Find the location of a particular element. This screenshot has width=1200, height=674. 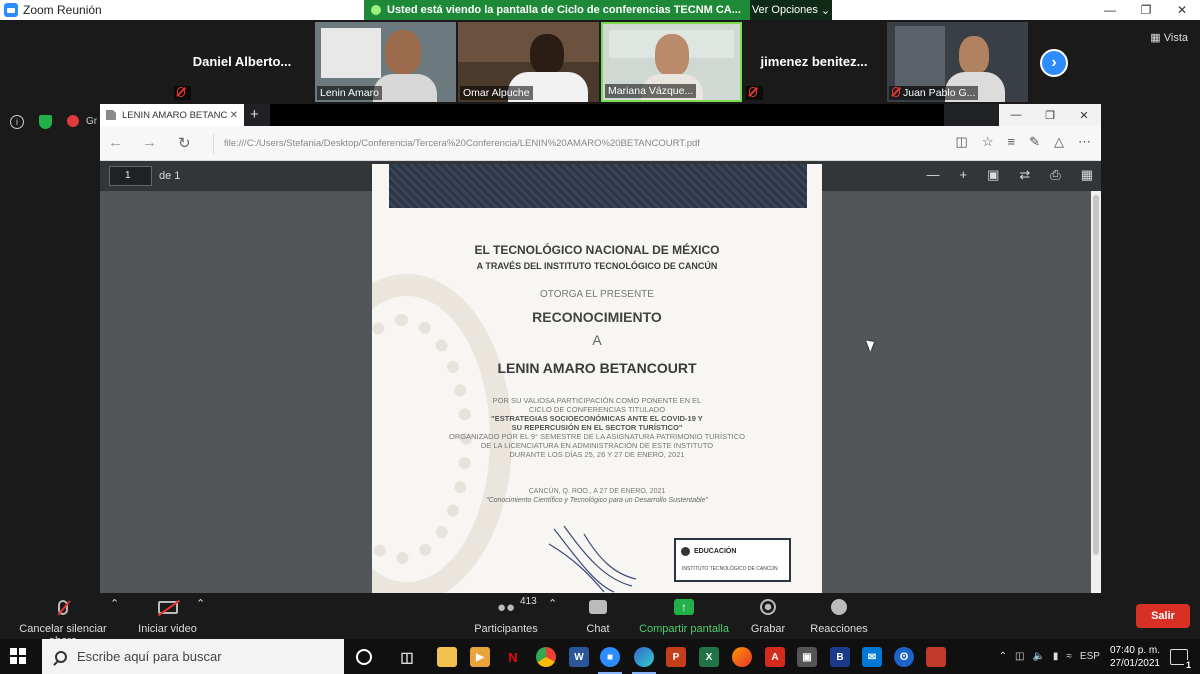

signature-graphic is located at coordinates (592, 559).